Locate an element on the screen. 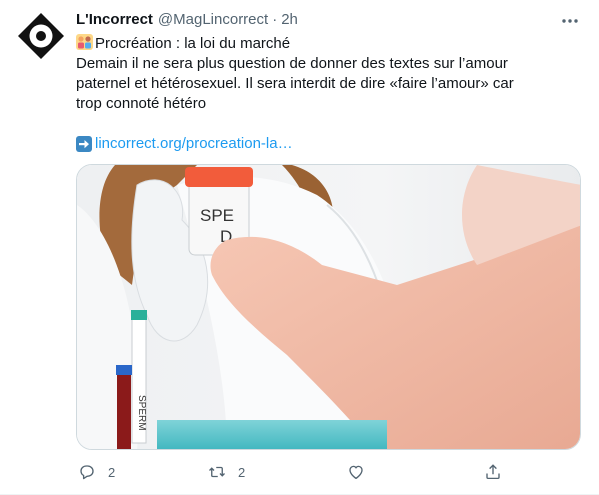 The image size is (599, 495). share-icon is located at coordinates (493, 472).